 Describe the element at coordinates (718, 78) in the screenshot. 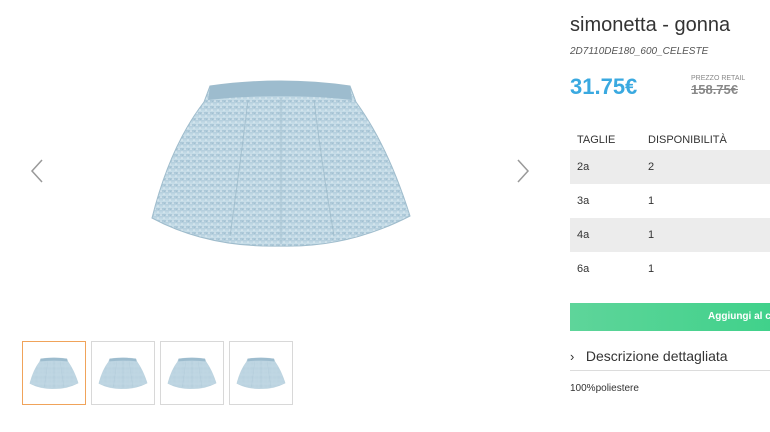

I see `retail-price-label: PREZZO RETAIL` at that location.